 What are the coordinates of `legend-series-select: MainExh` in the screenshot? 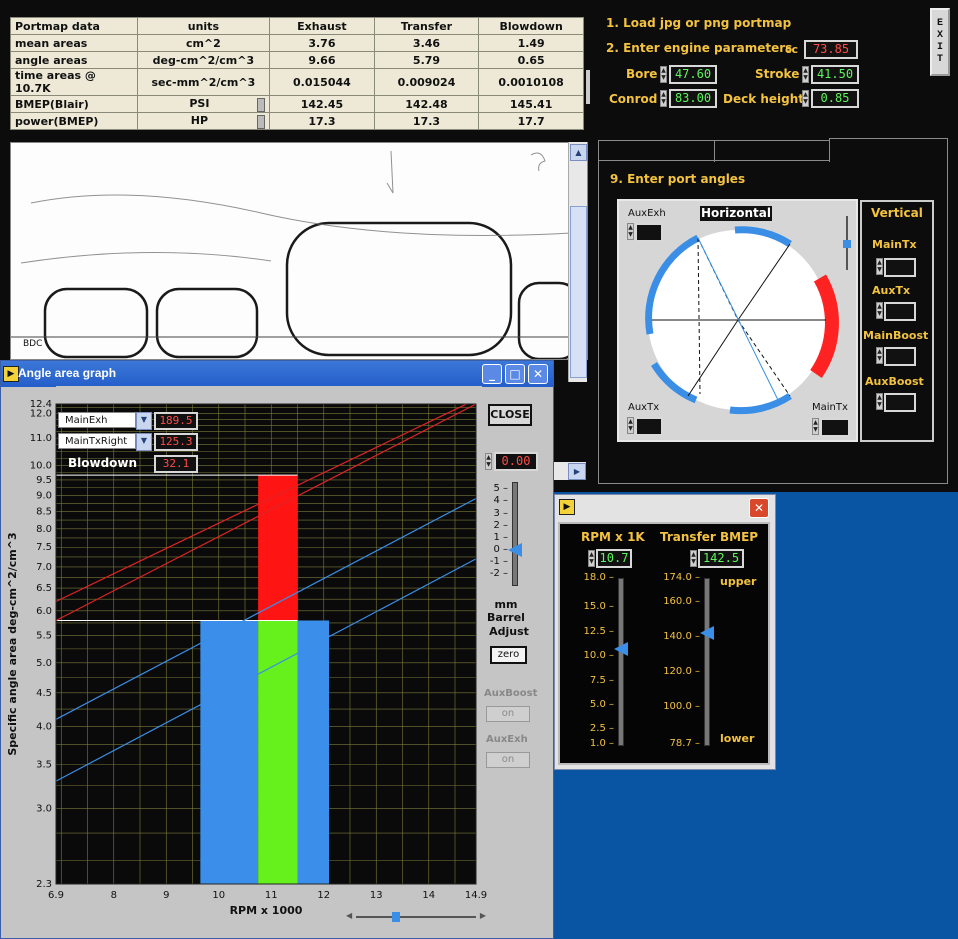 It's located at (97, 420).